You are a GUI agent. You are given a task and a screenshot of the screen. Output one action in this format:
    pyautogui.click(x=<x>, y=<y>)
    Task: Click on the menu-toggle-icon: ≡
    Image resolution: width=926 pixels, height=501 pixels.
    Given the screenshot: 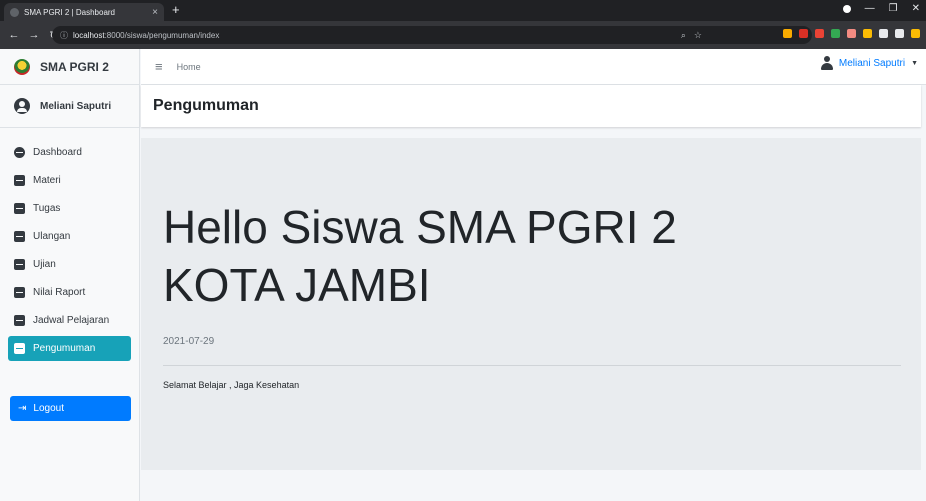 What is the action you would take?
    pyautogui.click(x=159, y=66)
    